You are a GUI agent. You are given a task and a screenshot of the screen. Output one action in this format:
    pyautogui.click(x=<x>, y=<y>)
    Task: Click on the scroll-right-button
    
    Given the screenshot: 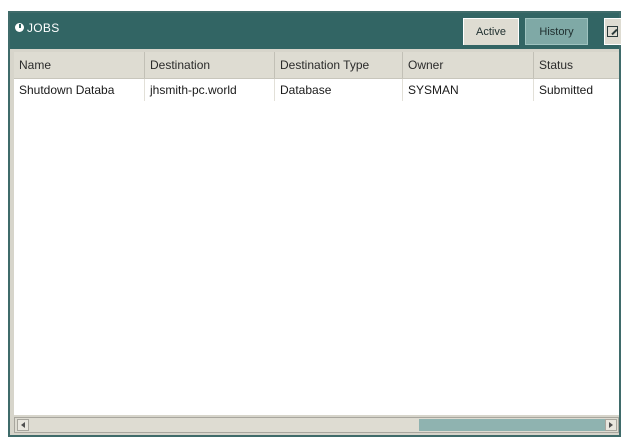 What is the action you would take?
    pyautogui.click(x=611, y=425)
    